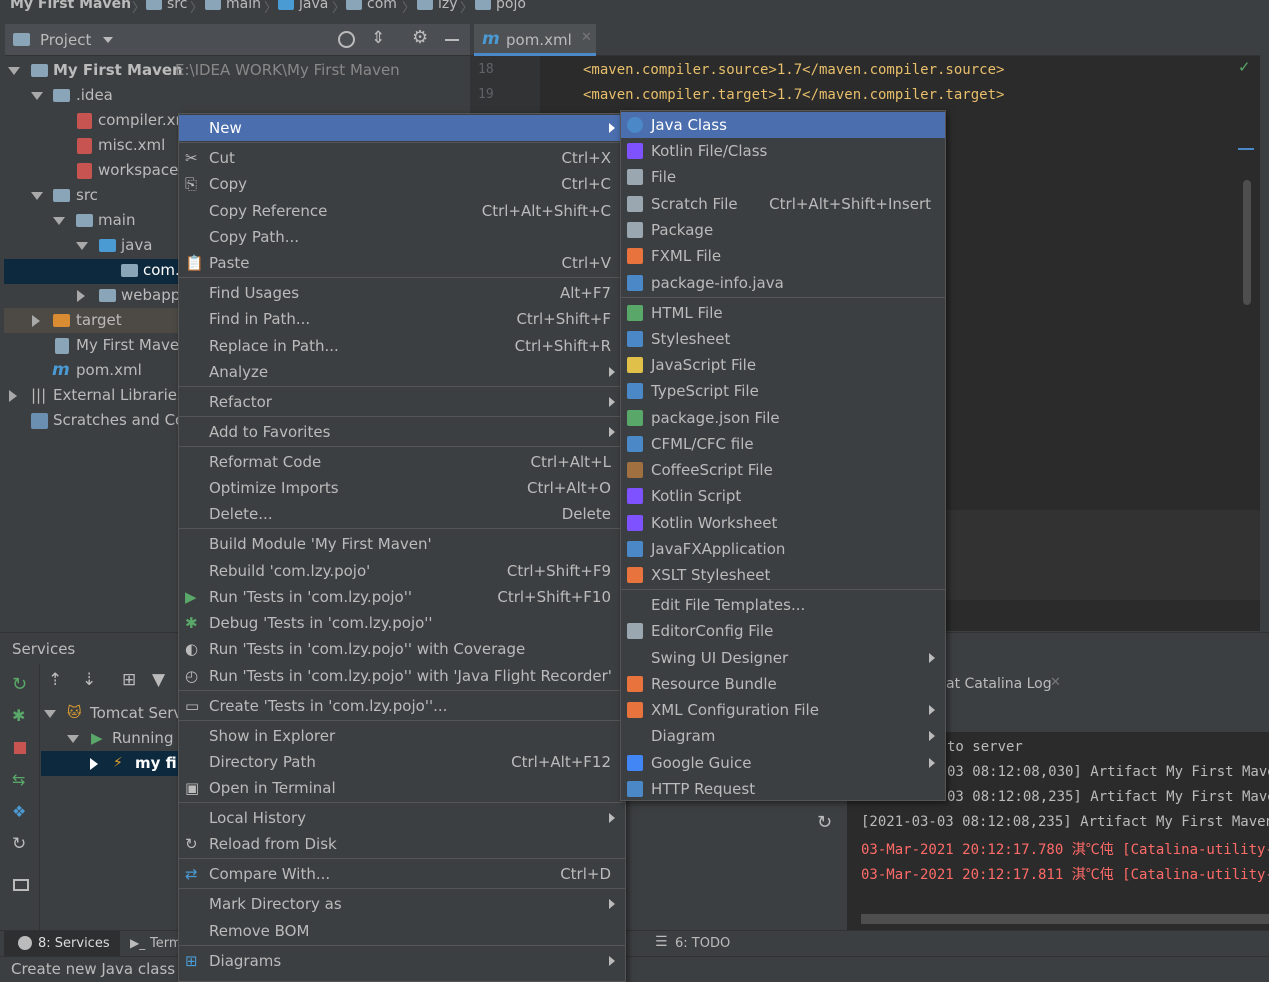 This screenshot has width=1269, height=982. Describe the element at coordinates (563, 319) in the screenshot. I see `menu-item-shortcut: Ctrl+Shift+F` at that location.